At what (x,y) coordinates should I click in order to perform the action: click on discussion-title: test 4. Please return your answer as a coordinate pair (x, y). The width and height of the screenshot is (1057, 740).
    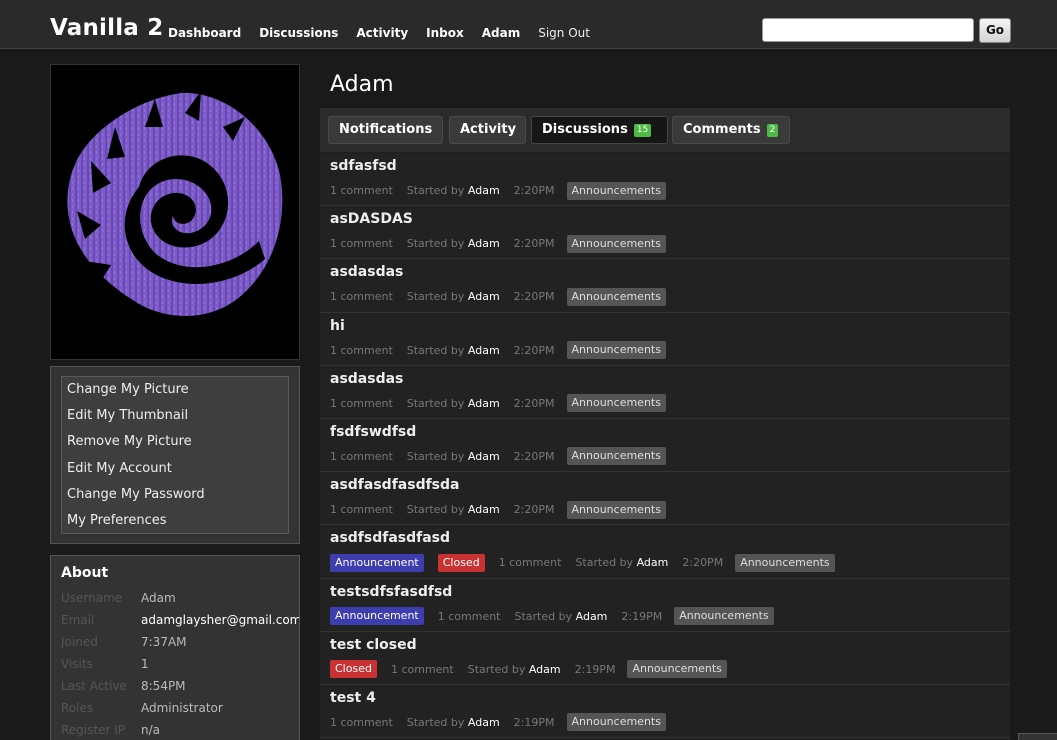
    Looking at the image, I should click on (353, 698).